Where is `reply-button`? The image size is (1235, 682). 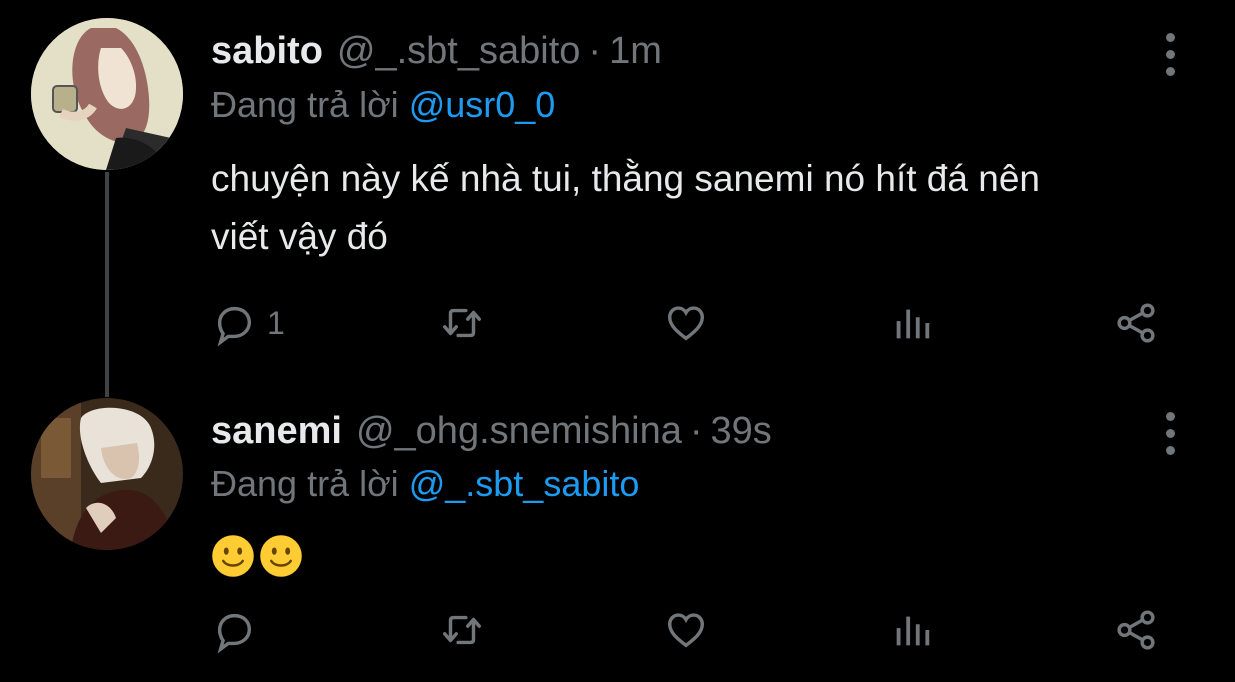 reply-button is located at coordinates (234, 630).